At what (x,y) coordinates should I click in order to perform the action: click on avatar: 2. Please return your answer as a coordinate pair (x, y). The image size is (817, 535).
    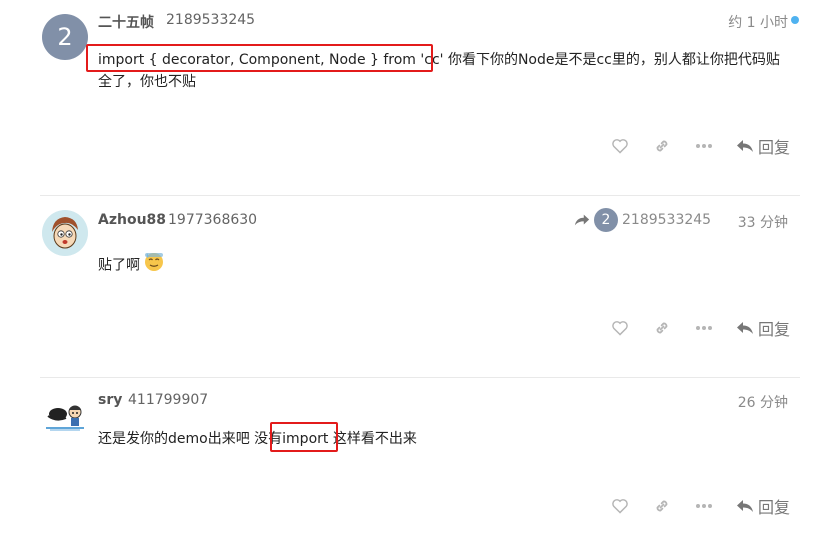
    Looking at the image, I should click on (65, 37).